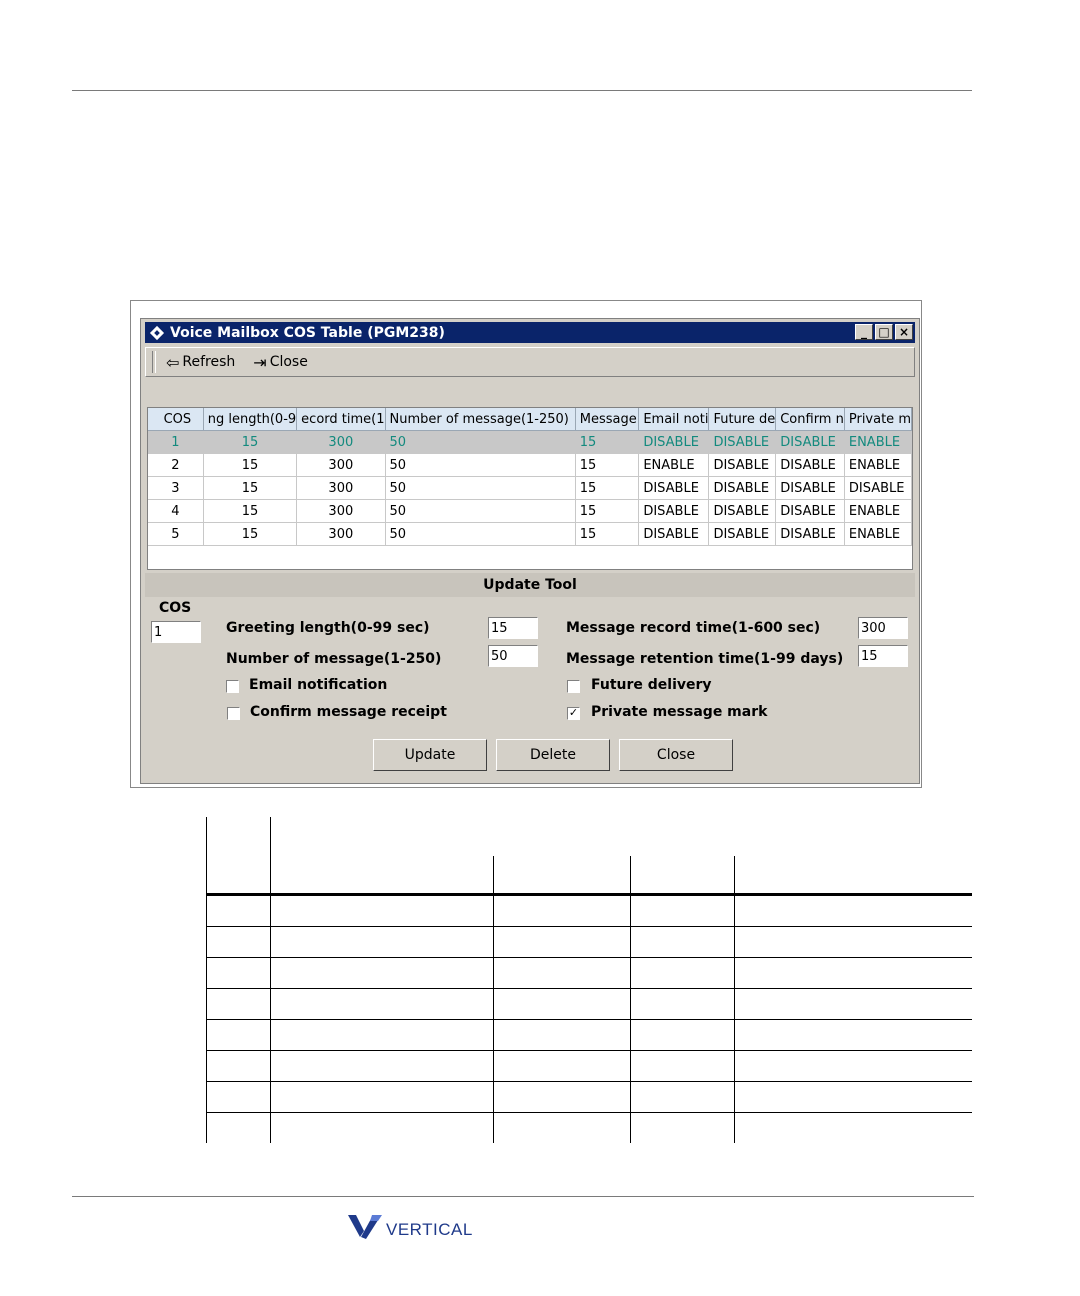 Image resolution: width=1080 pixels, height=1296 pixels. What do you see at coordinates (693, 628) in the screenshot?
I see `record-time-label: Message record time(1-600 sec)` at bounding box center [693, 628].